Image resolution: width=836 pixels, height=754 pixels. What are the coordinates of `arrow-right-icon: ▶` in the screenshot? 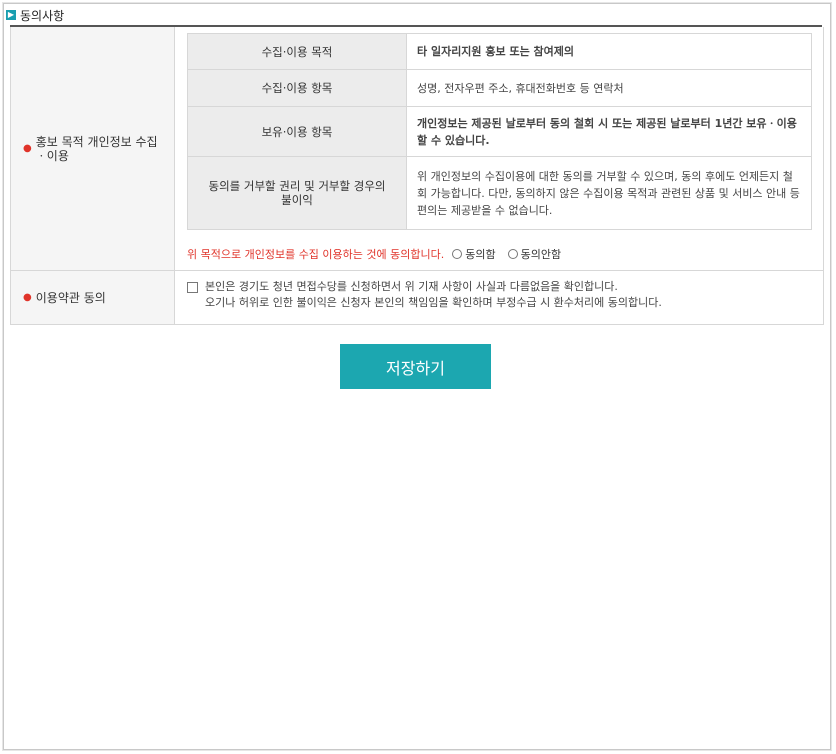 It's located at (11, 15).